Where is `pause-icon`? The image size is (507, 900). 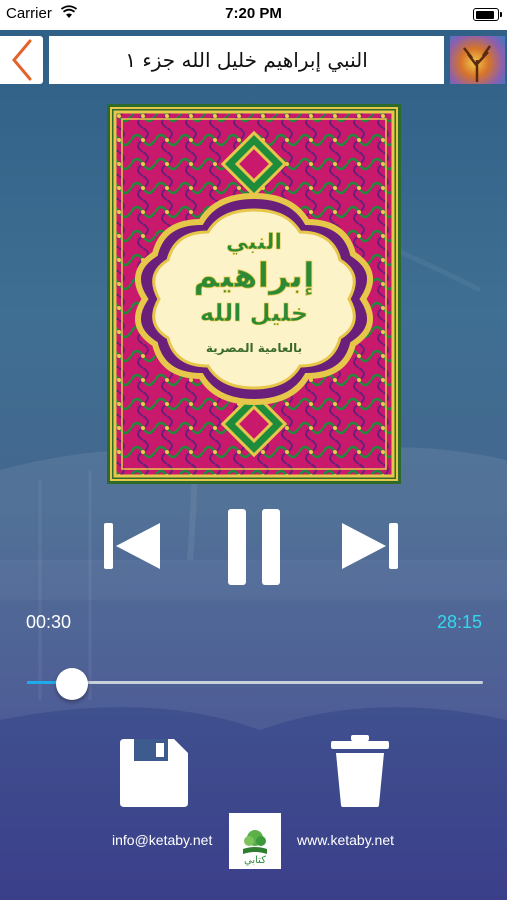
pause-icon is located at coordinates (254, 547).